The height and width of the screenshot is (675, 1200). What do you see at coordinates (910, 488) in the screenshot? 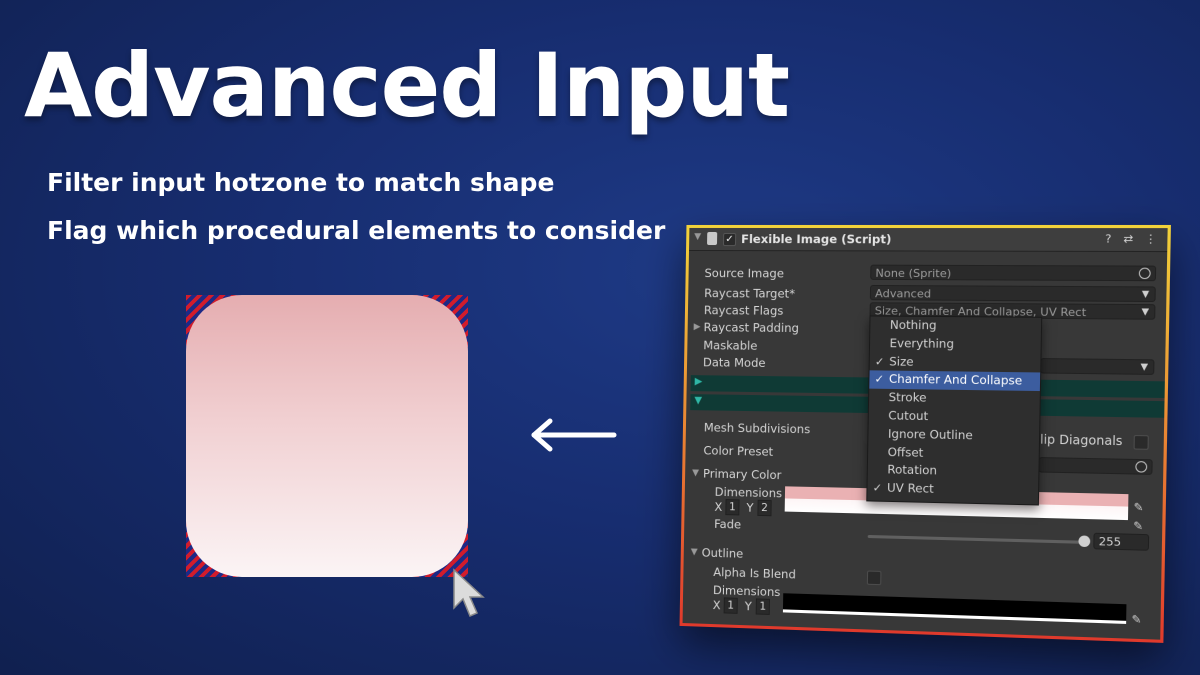
I see `menu-item-label: UV Rect` at bounding box center [910, 488].